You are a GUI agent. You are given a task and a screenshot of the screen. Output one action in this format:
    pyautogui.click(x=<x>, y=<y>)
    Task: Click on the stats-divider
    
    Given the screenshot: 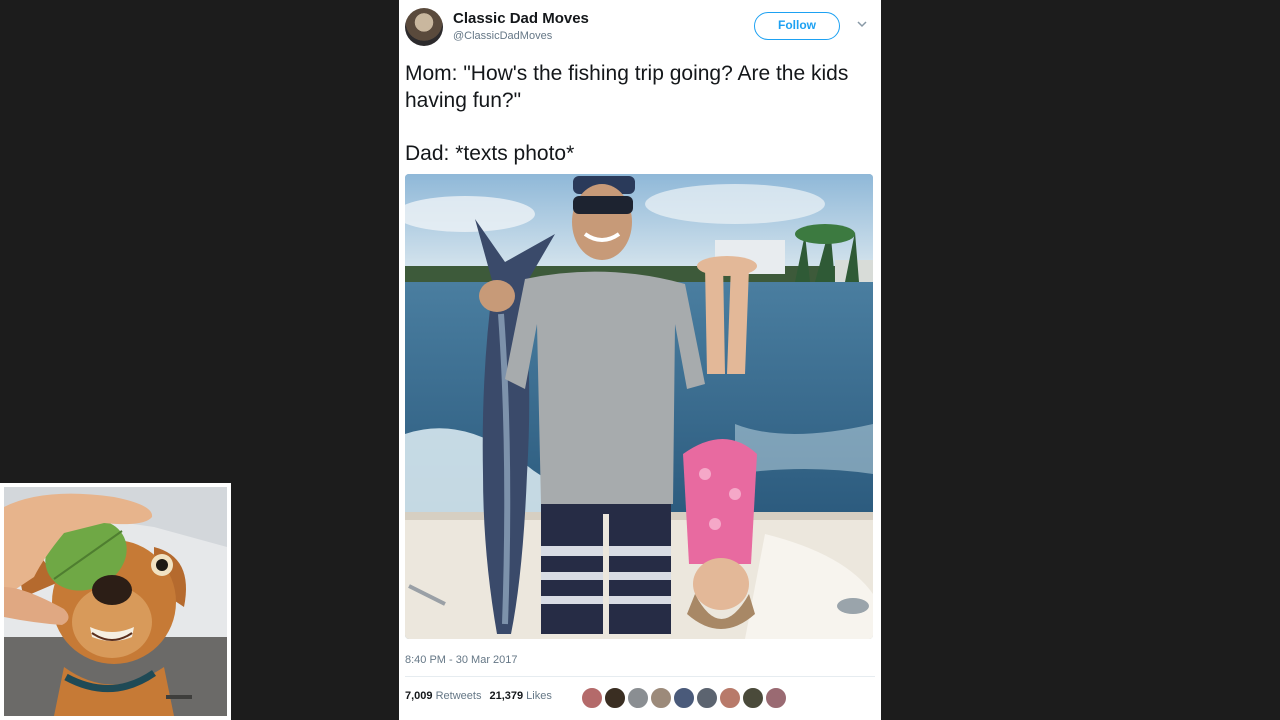 What is the action you would take?
    pyautogui.click(x=640, y=676)
    